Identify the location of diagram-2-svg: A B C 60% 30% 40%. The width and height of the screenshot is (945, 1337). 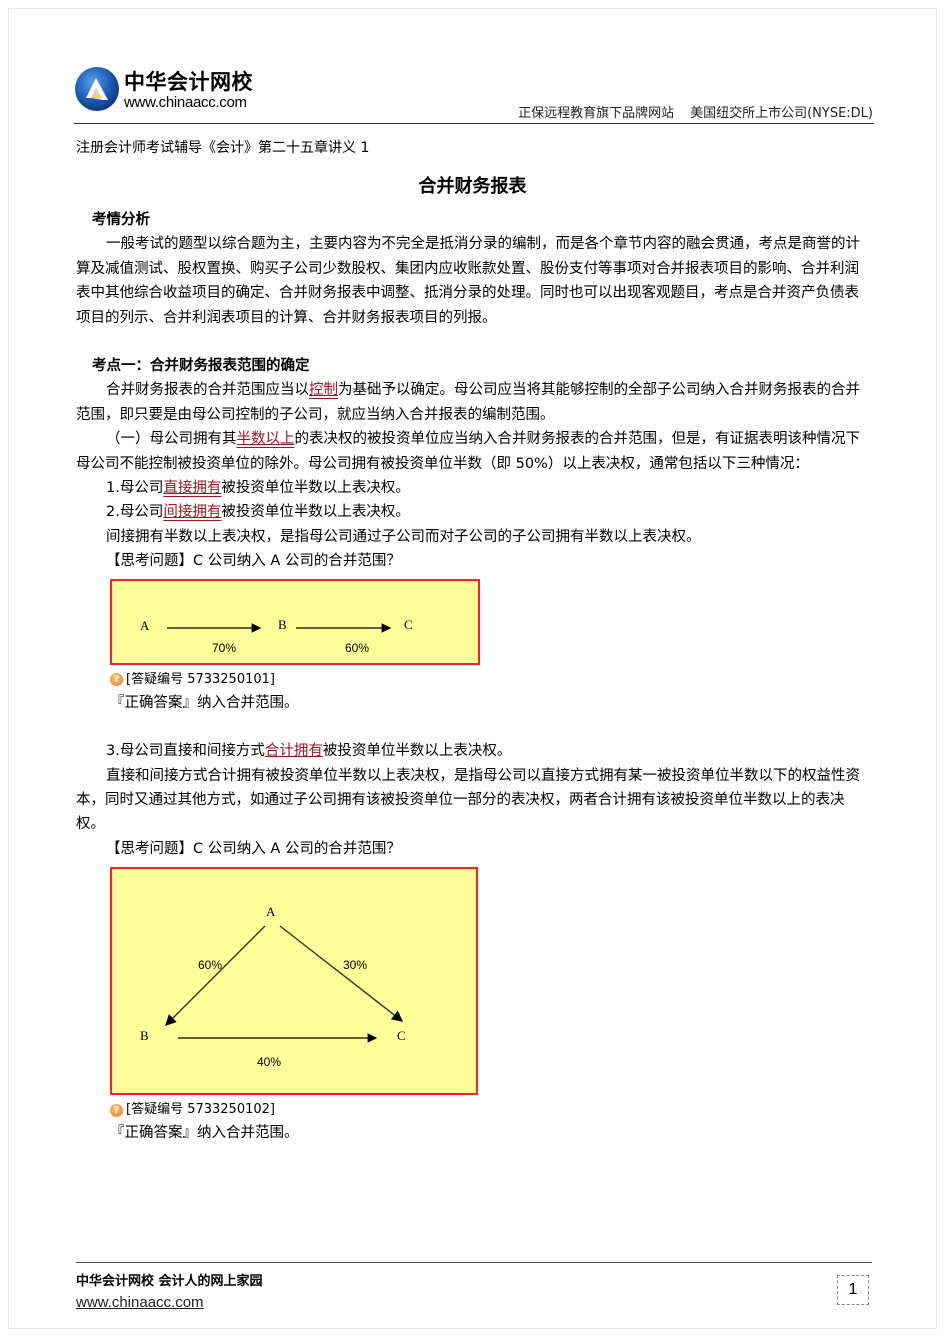
(273, 986).